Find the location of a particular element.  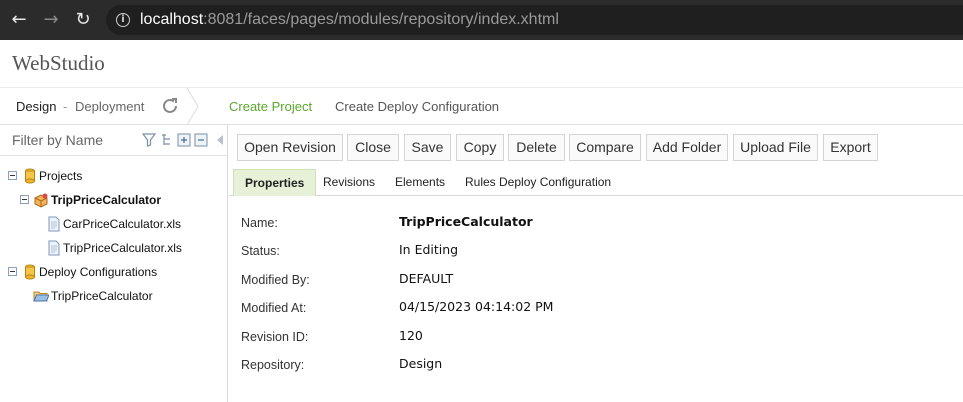

collapse-panel-icon is located at coordinates (220, 140).